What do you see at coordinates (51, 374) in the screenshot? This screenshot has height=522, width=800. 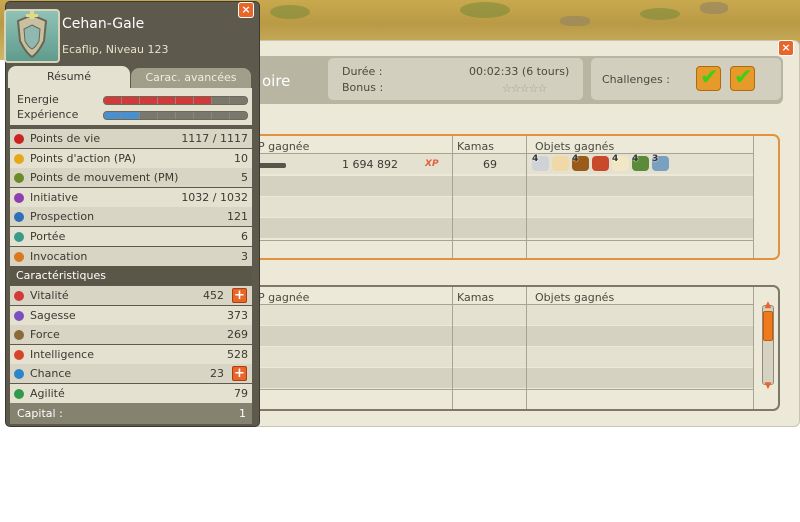 I see `carac-label: Chance` at bounding box center [51, 374].